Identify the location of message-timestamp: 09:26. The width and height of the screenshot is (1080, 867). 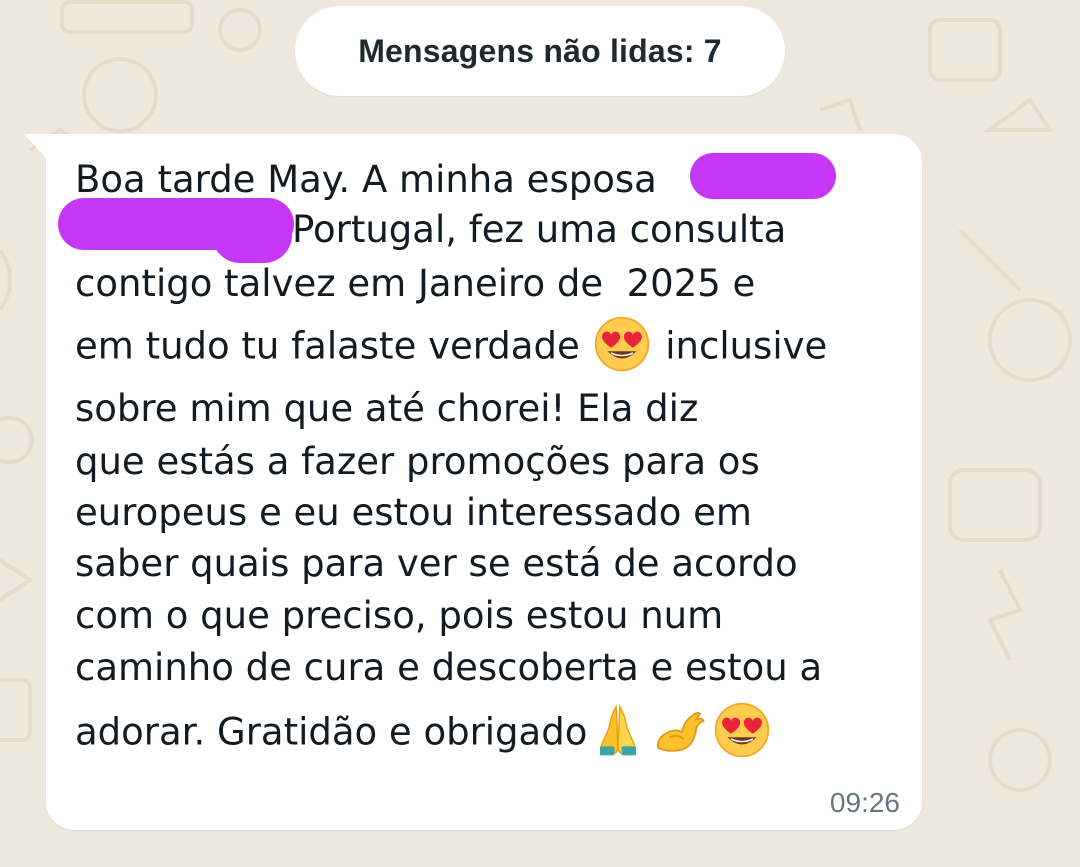
(864, 802).